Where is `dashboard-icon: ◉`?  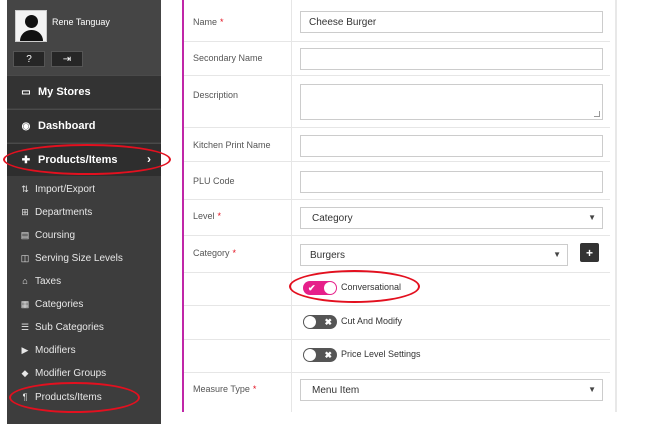 dashboard-icon: ◉ is located at coordinates (26, 126).